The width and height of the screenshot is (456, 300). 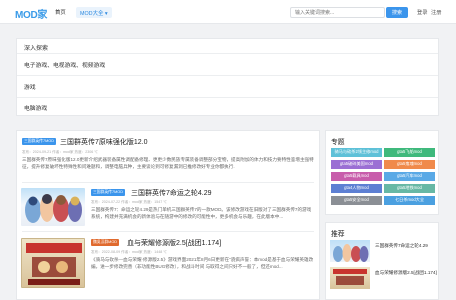 I want to click on article-meta: 发布：2024-09-21 作者：mod家 热度：2306 ℃, so click(x=60, y=152).